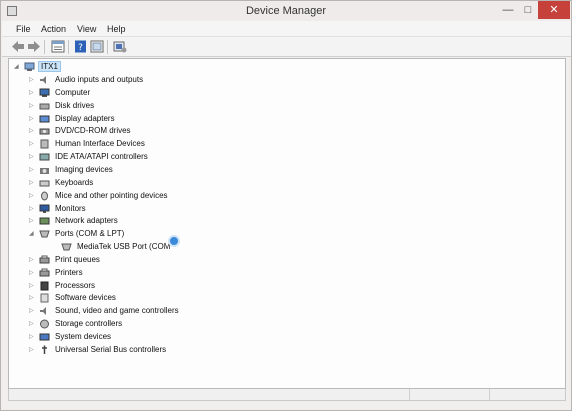 This screenshot has height=411, width=572. What do you see at coordinates (154, 298) in the screenshot?
I see `tree-category-item: ▷ Software devices` at bounding box center [154, 298].